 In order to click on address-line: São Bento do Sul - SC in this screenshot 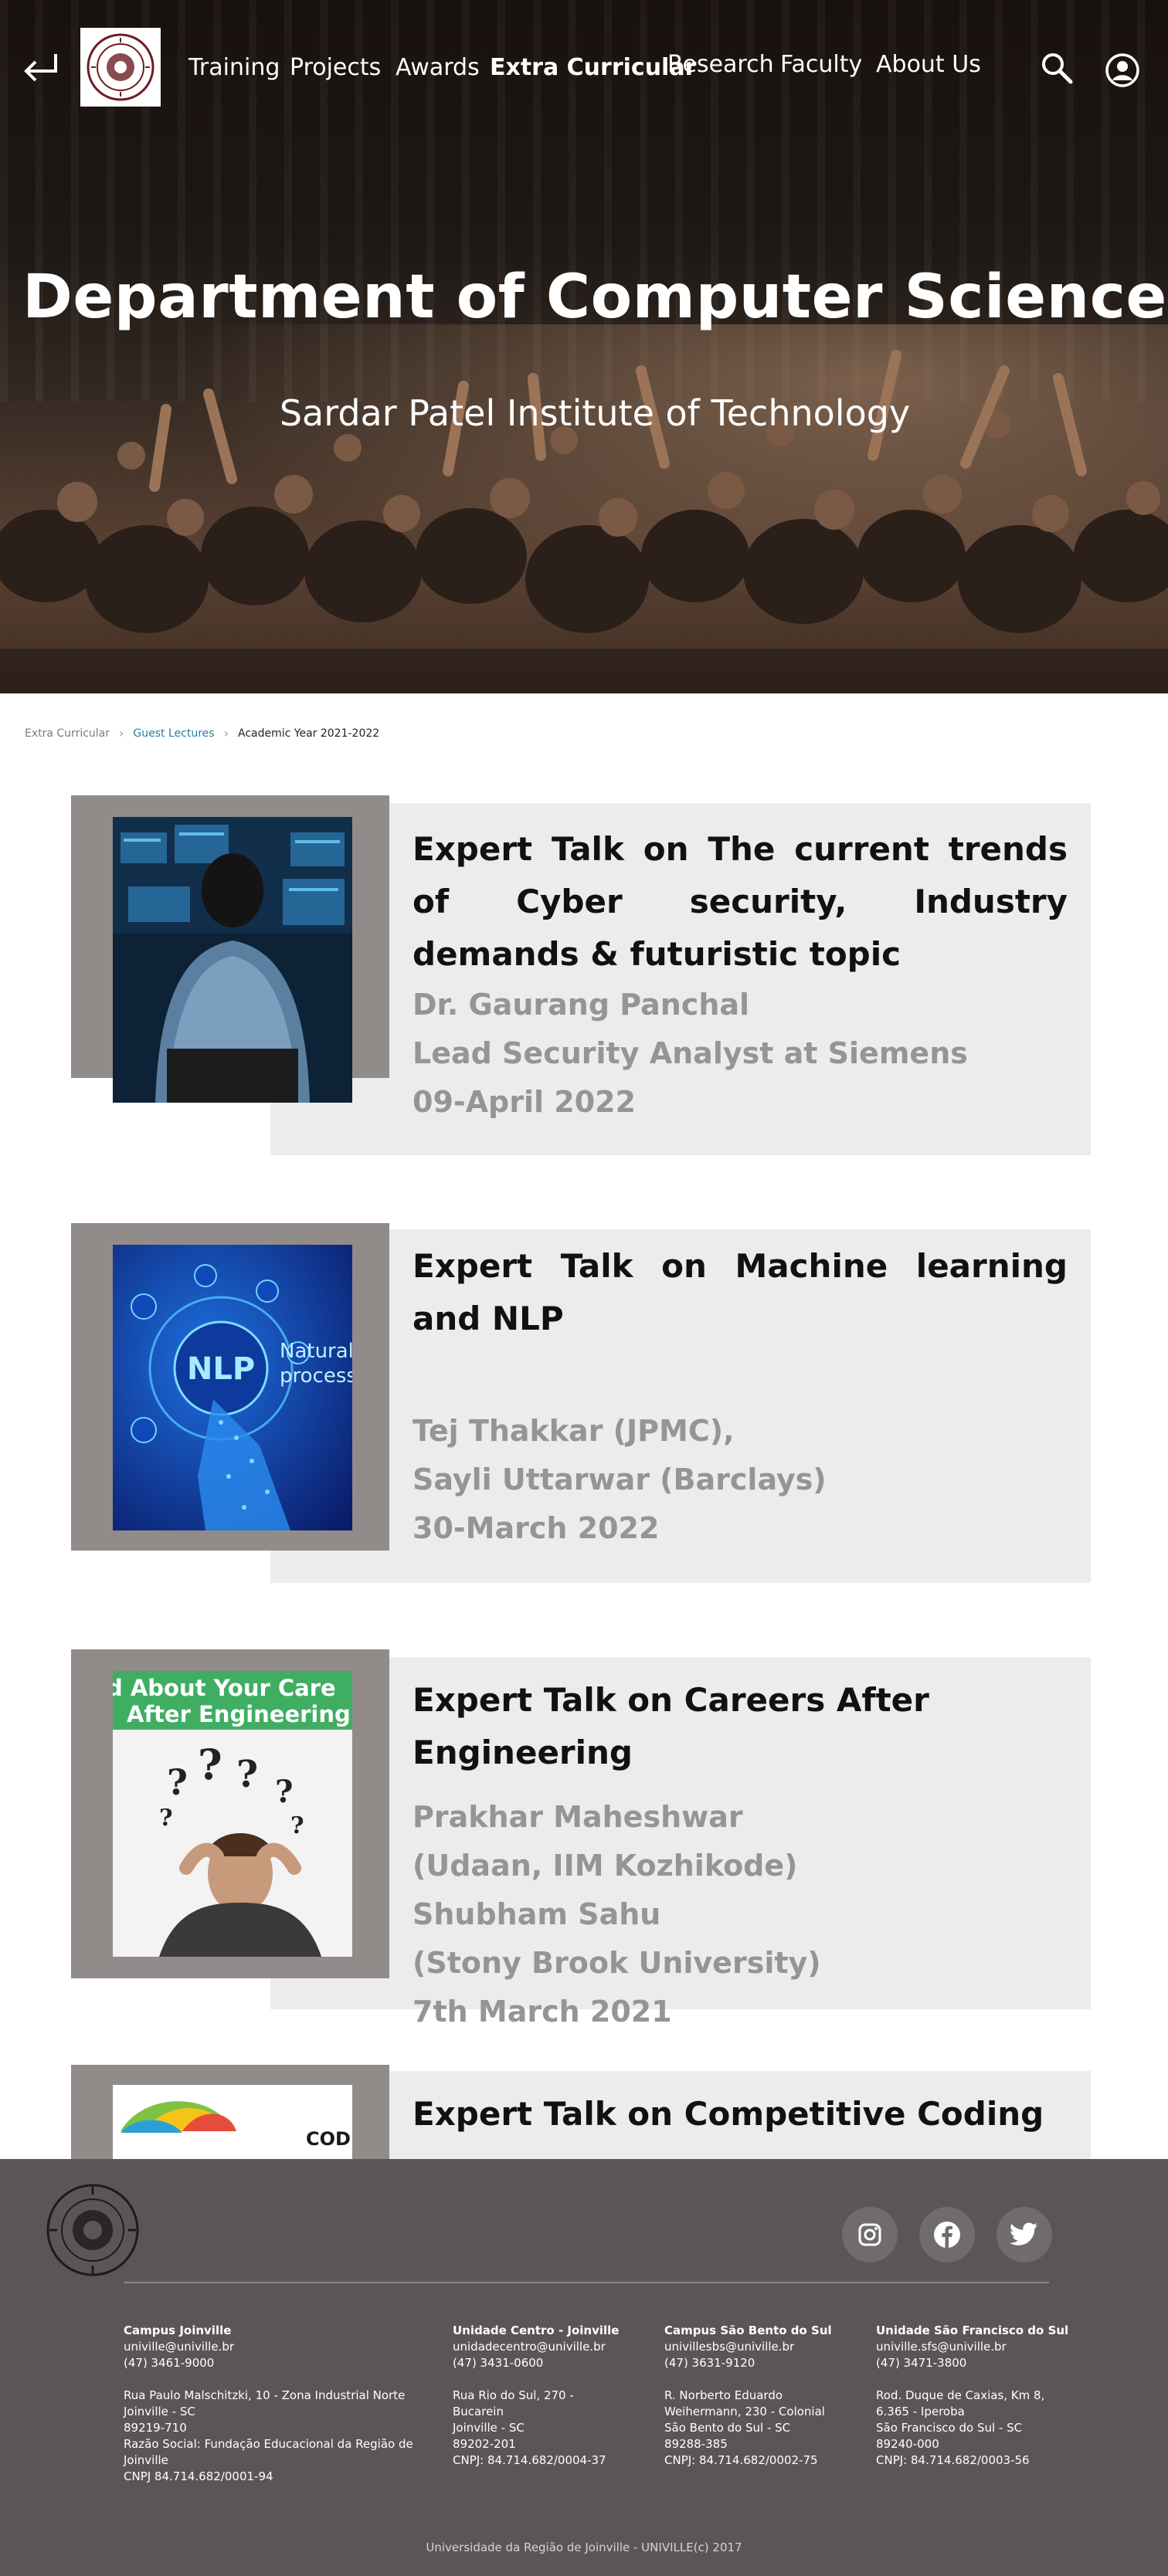, I will do `click(727, 2428)`.